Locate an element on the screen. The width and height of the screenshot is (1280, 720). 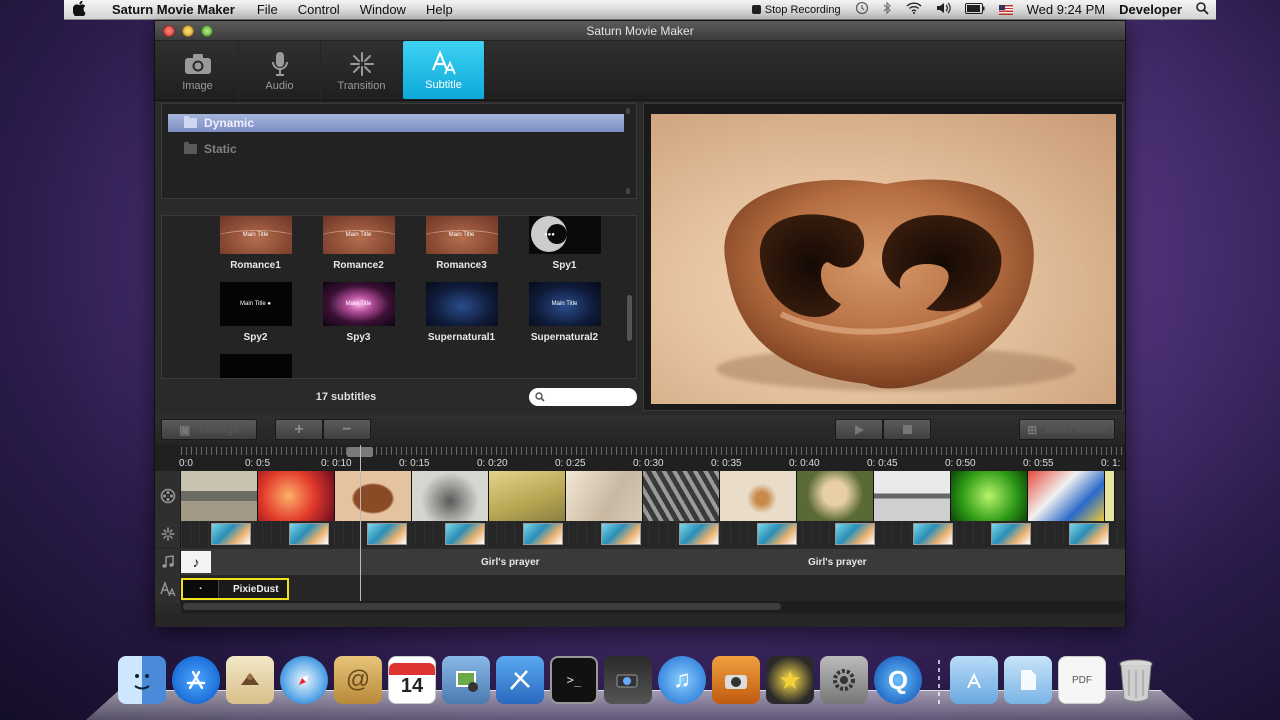
iphoto-icon is located at coordinates (466, 680).